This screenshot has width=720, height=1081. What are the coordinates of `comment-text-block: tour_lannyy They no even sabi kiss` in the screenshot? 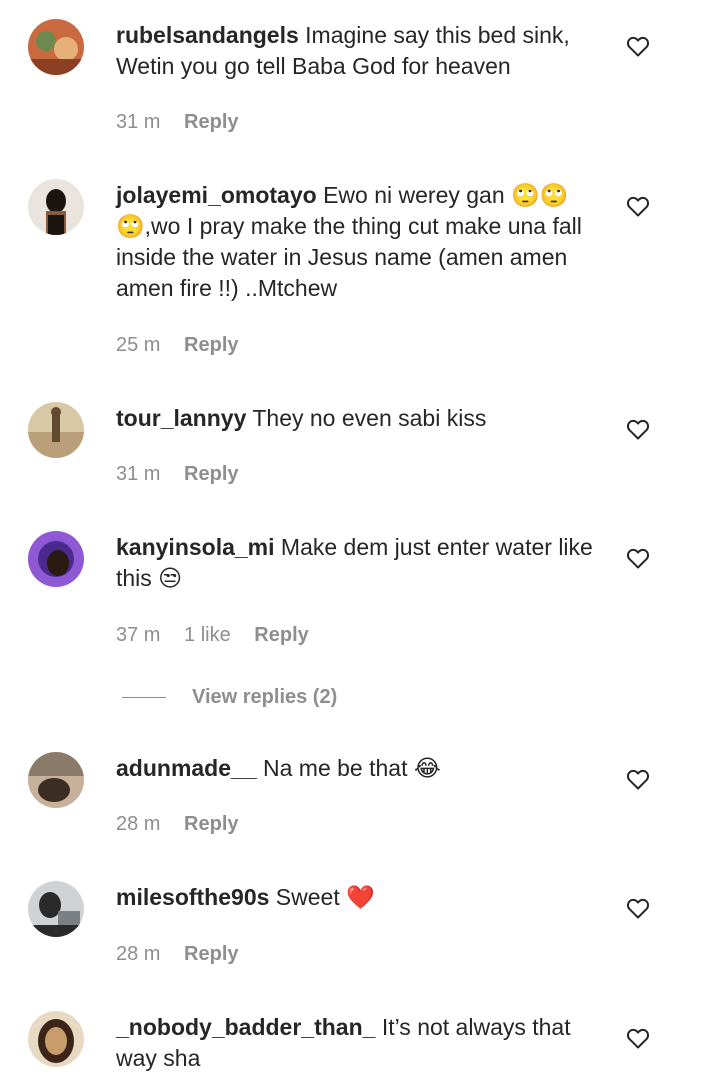 It's located at (358, 418).